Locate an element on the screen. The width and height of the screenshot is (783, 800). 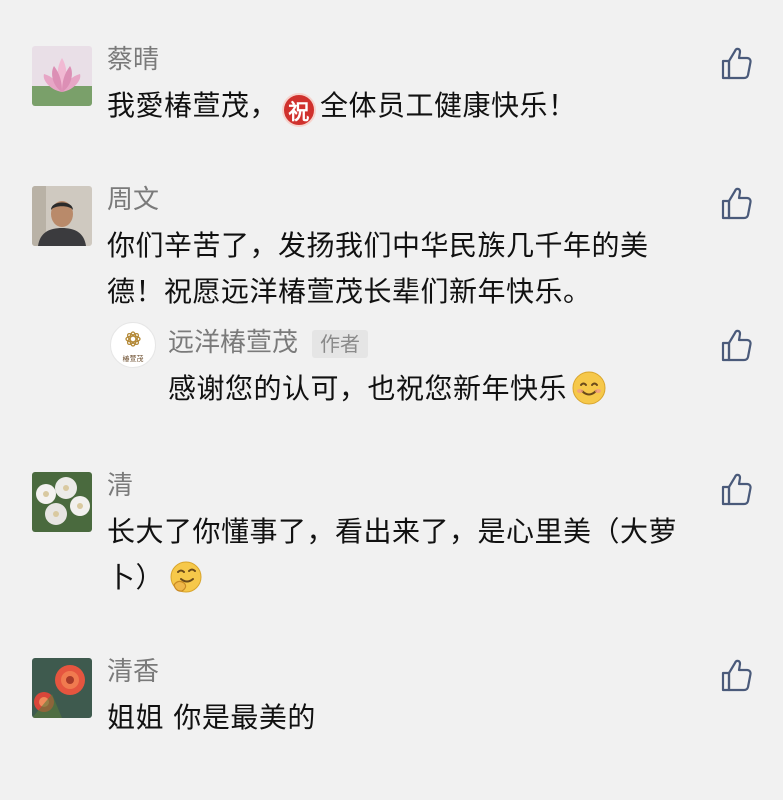
man-avatar is located at coordinates (62, 216).